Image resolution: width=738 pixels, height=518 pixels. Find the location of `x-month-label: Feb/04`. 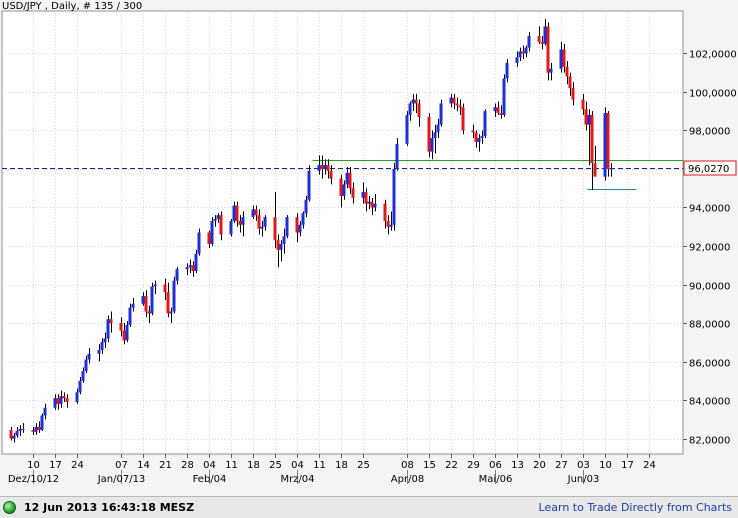

x-month-label: Feb/04 is located at coordinates (210, 479).